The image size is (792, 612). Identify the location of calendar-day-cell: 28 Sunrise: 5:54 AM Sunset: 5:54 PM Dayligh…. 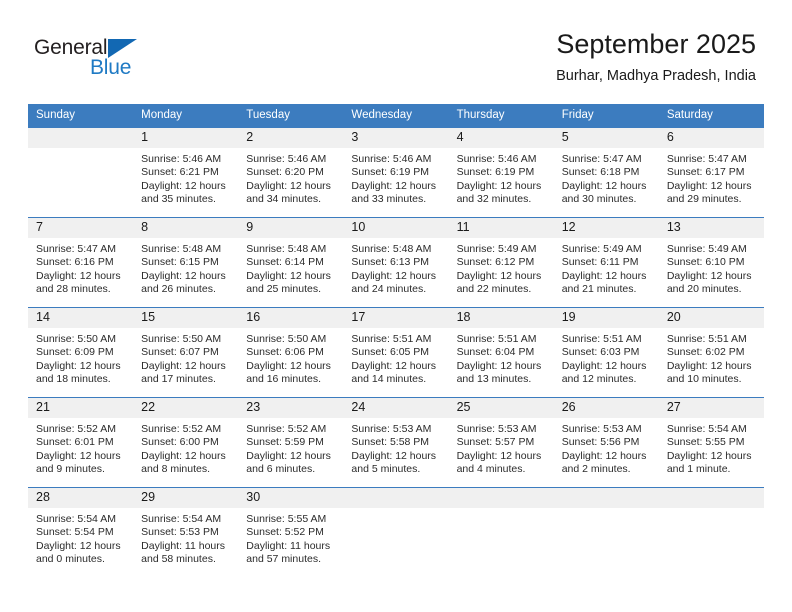
(81, 532).